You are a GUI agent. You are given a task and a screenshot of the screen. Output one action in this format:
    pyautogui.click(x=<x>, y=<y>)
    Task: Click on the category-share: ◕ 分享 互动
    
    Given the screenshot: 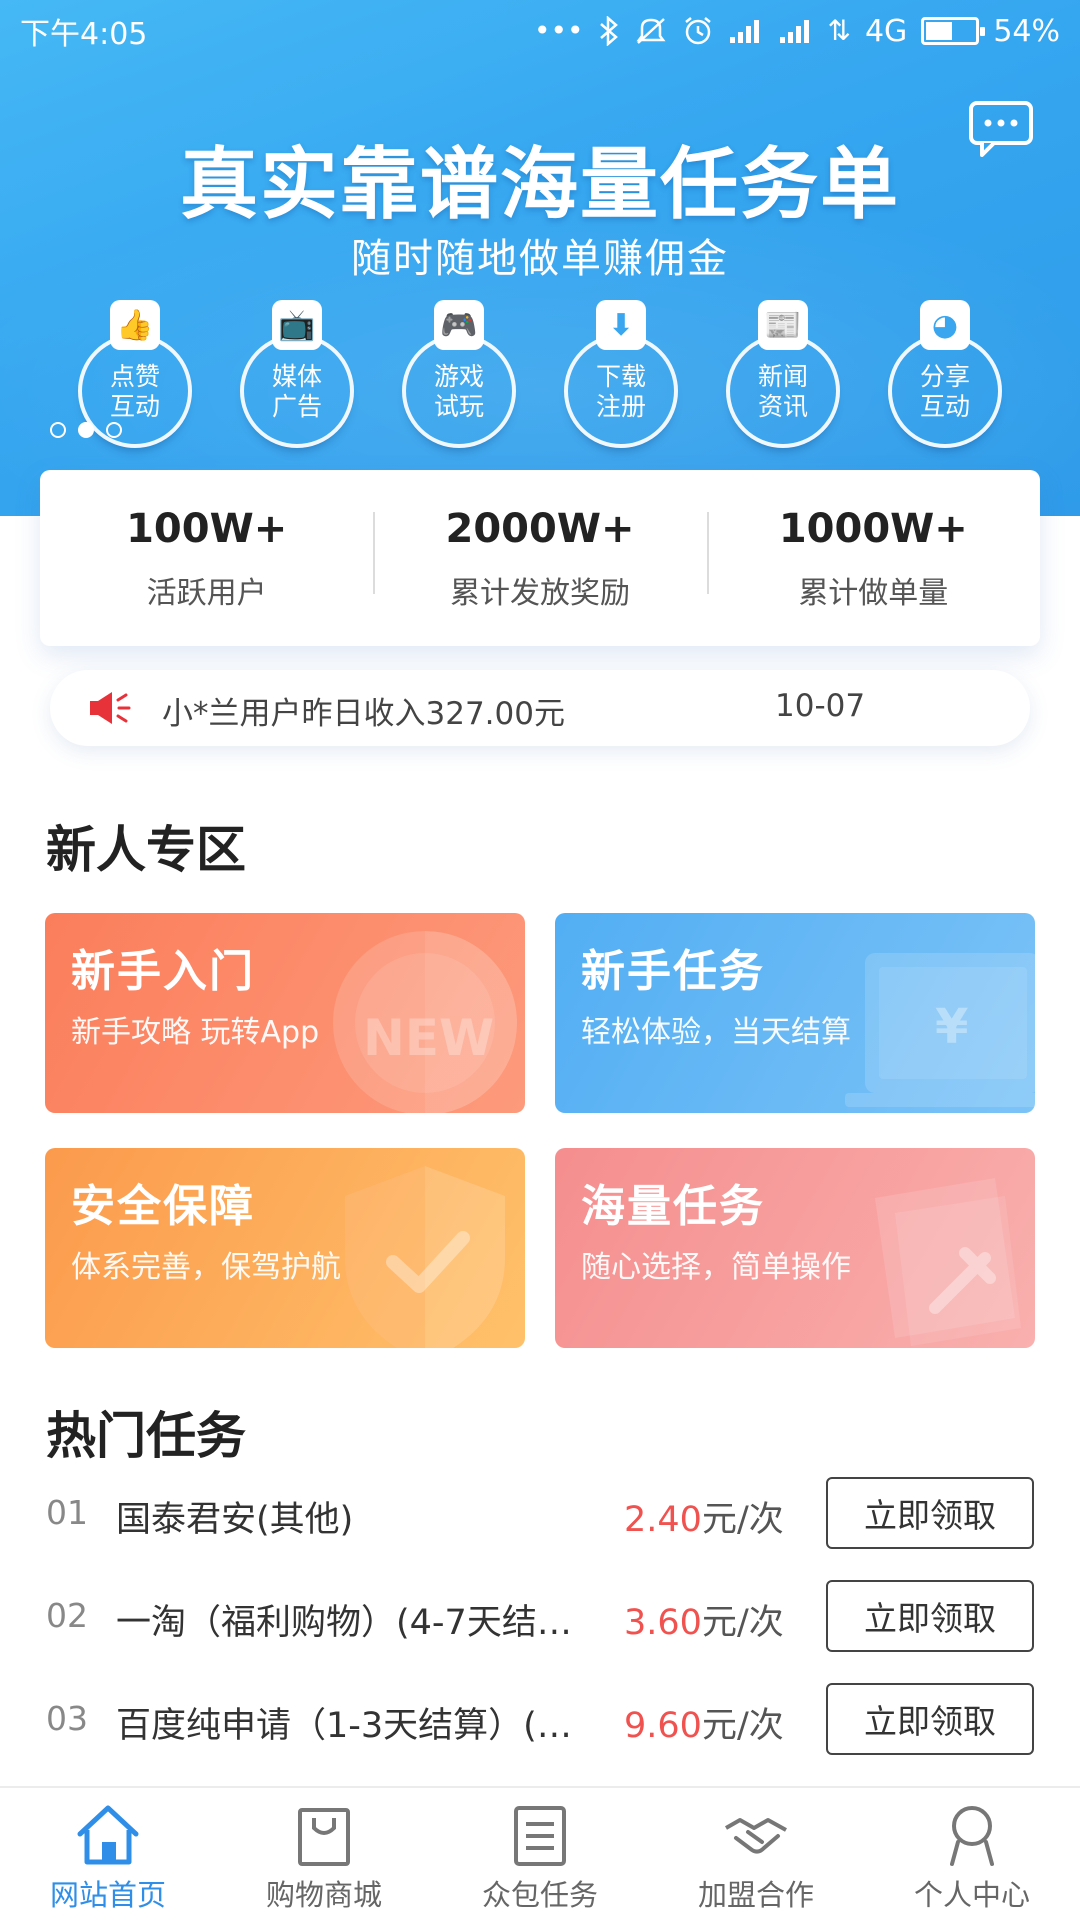 What is the action you would take?
    pyautogui.click(x=945, y=375)
    